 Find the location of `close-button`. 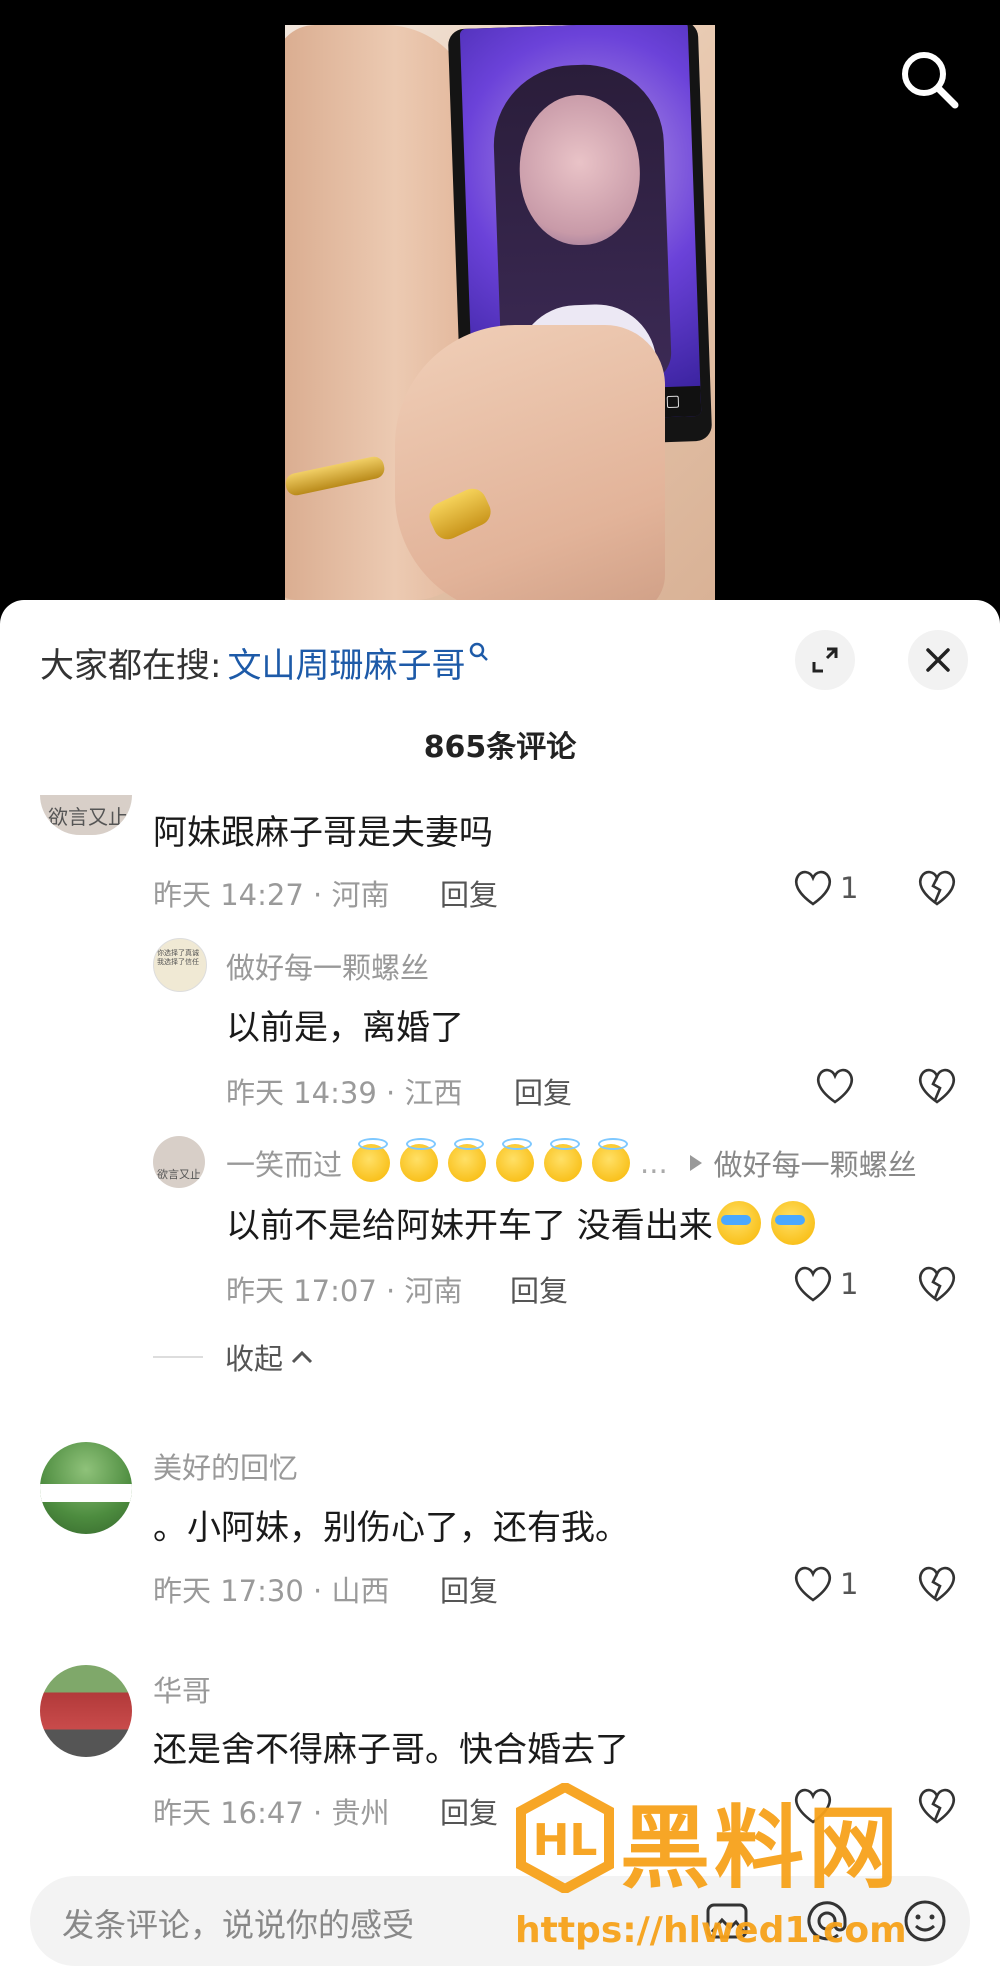

close-button is located at coordinates (938, 660).